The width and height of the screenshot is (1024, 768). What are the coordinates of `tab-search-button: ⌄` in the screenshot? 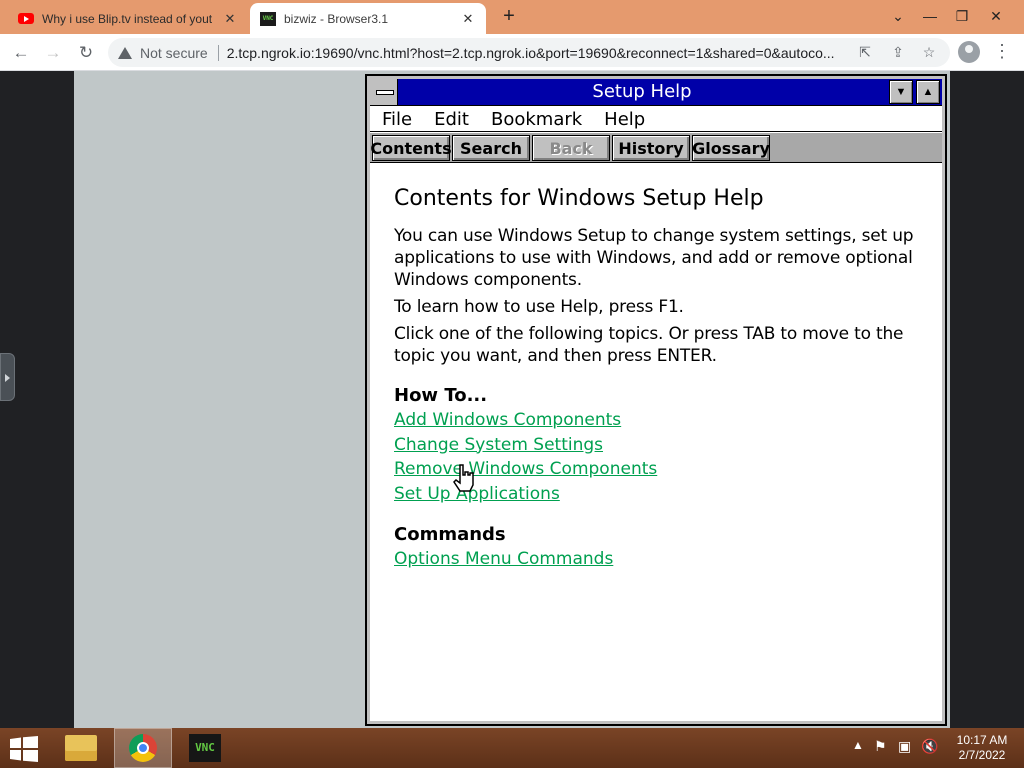 It's located at (898, 17).